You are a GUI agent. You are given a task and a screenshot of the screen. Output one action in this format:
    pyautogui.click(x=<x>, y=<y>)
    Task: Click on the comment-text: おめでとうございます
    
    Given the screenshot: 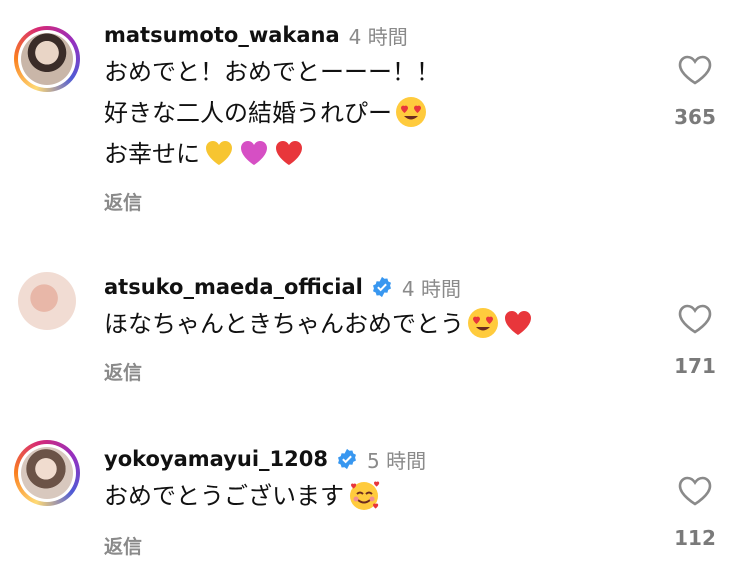 What is the action you would take?
    pyautogui.click(x=381, y=496)
    